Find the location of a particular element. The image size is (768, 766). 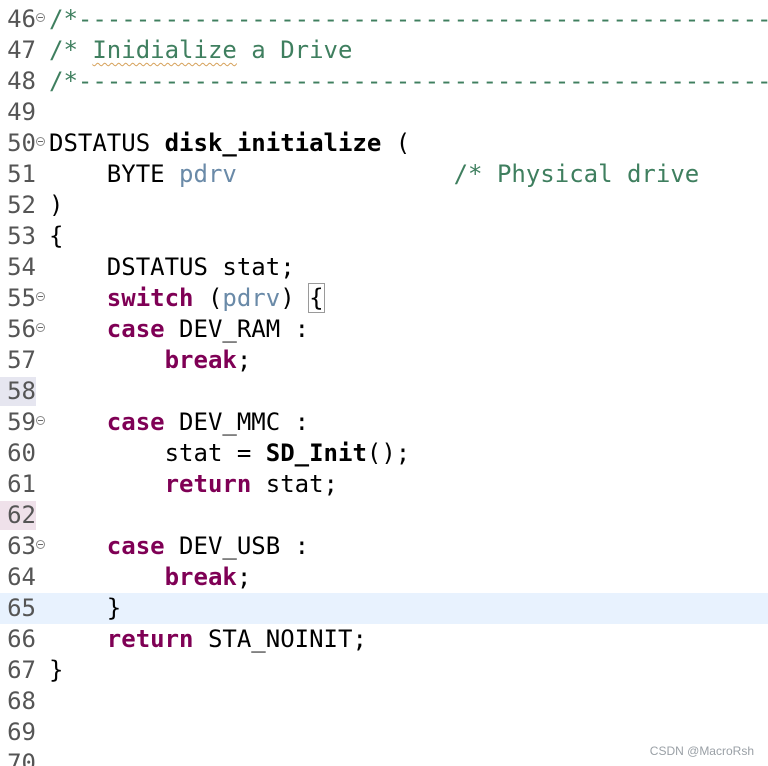

code-text: return STA_NOINIT; is located at coordinates (236, 639).